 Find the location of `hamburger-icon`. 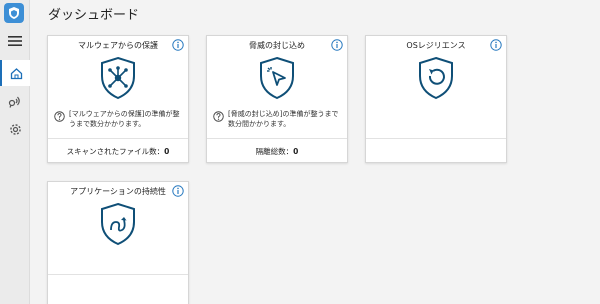

hamburger-icon is located at coordinates (15, 41).